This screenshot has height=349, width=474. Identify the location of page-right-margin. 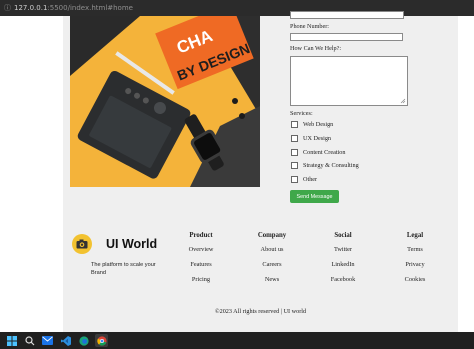
(466, 174).